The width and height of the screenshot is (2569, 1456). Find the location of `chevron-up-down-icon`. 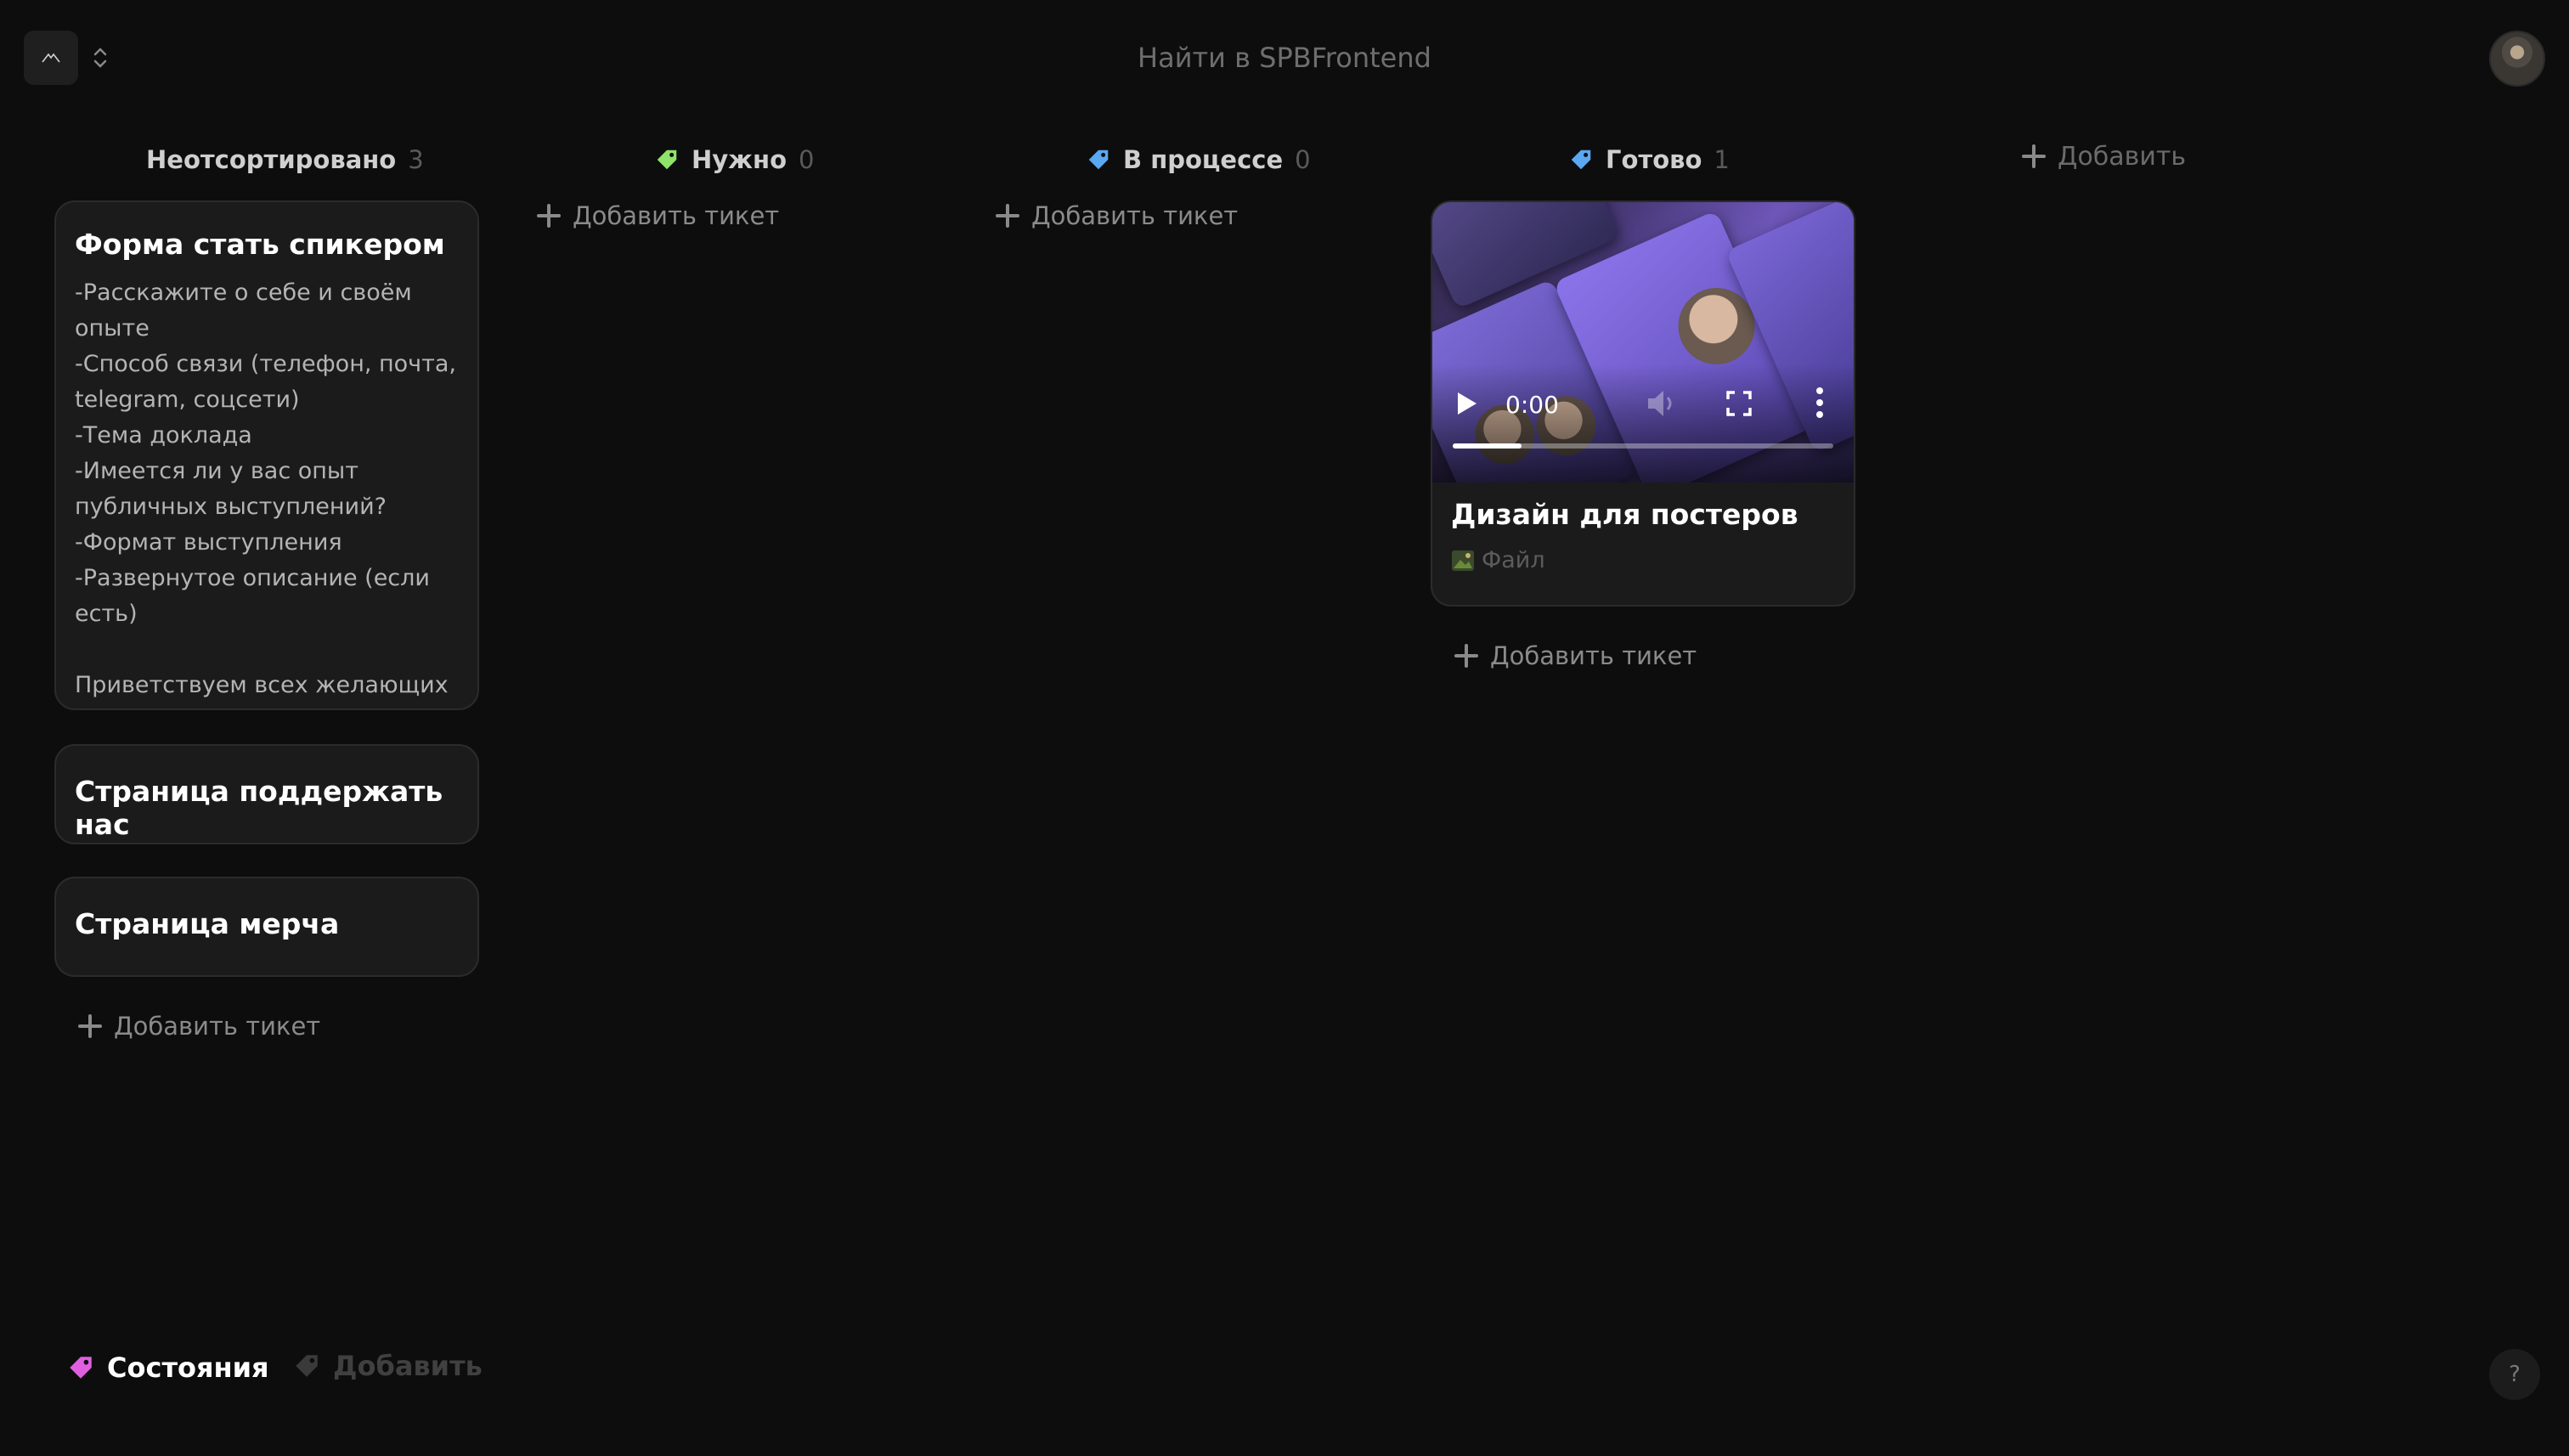

chevron-up-down-icon is located at coordinates (100, 58).